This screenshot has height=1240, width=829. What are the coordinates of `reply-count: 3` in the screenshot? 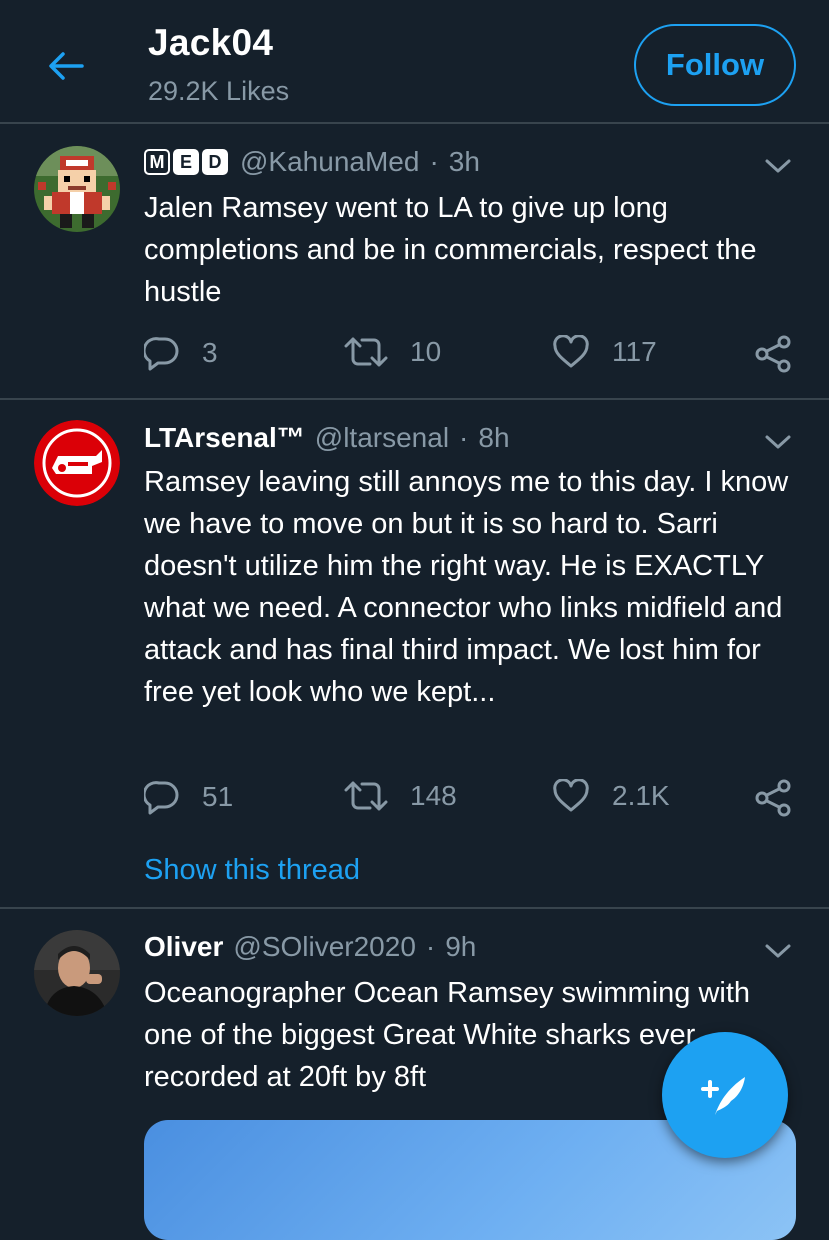 It's located at (210, 352).